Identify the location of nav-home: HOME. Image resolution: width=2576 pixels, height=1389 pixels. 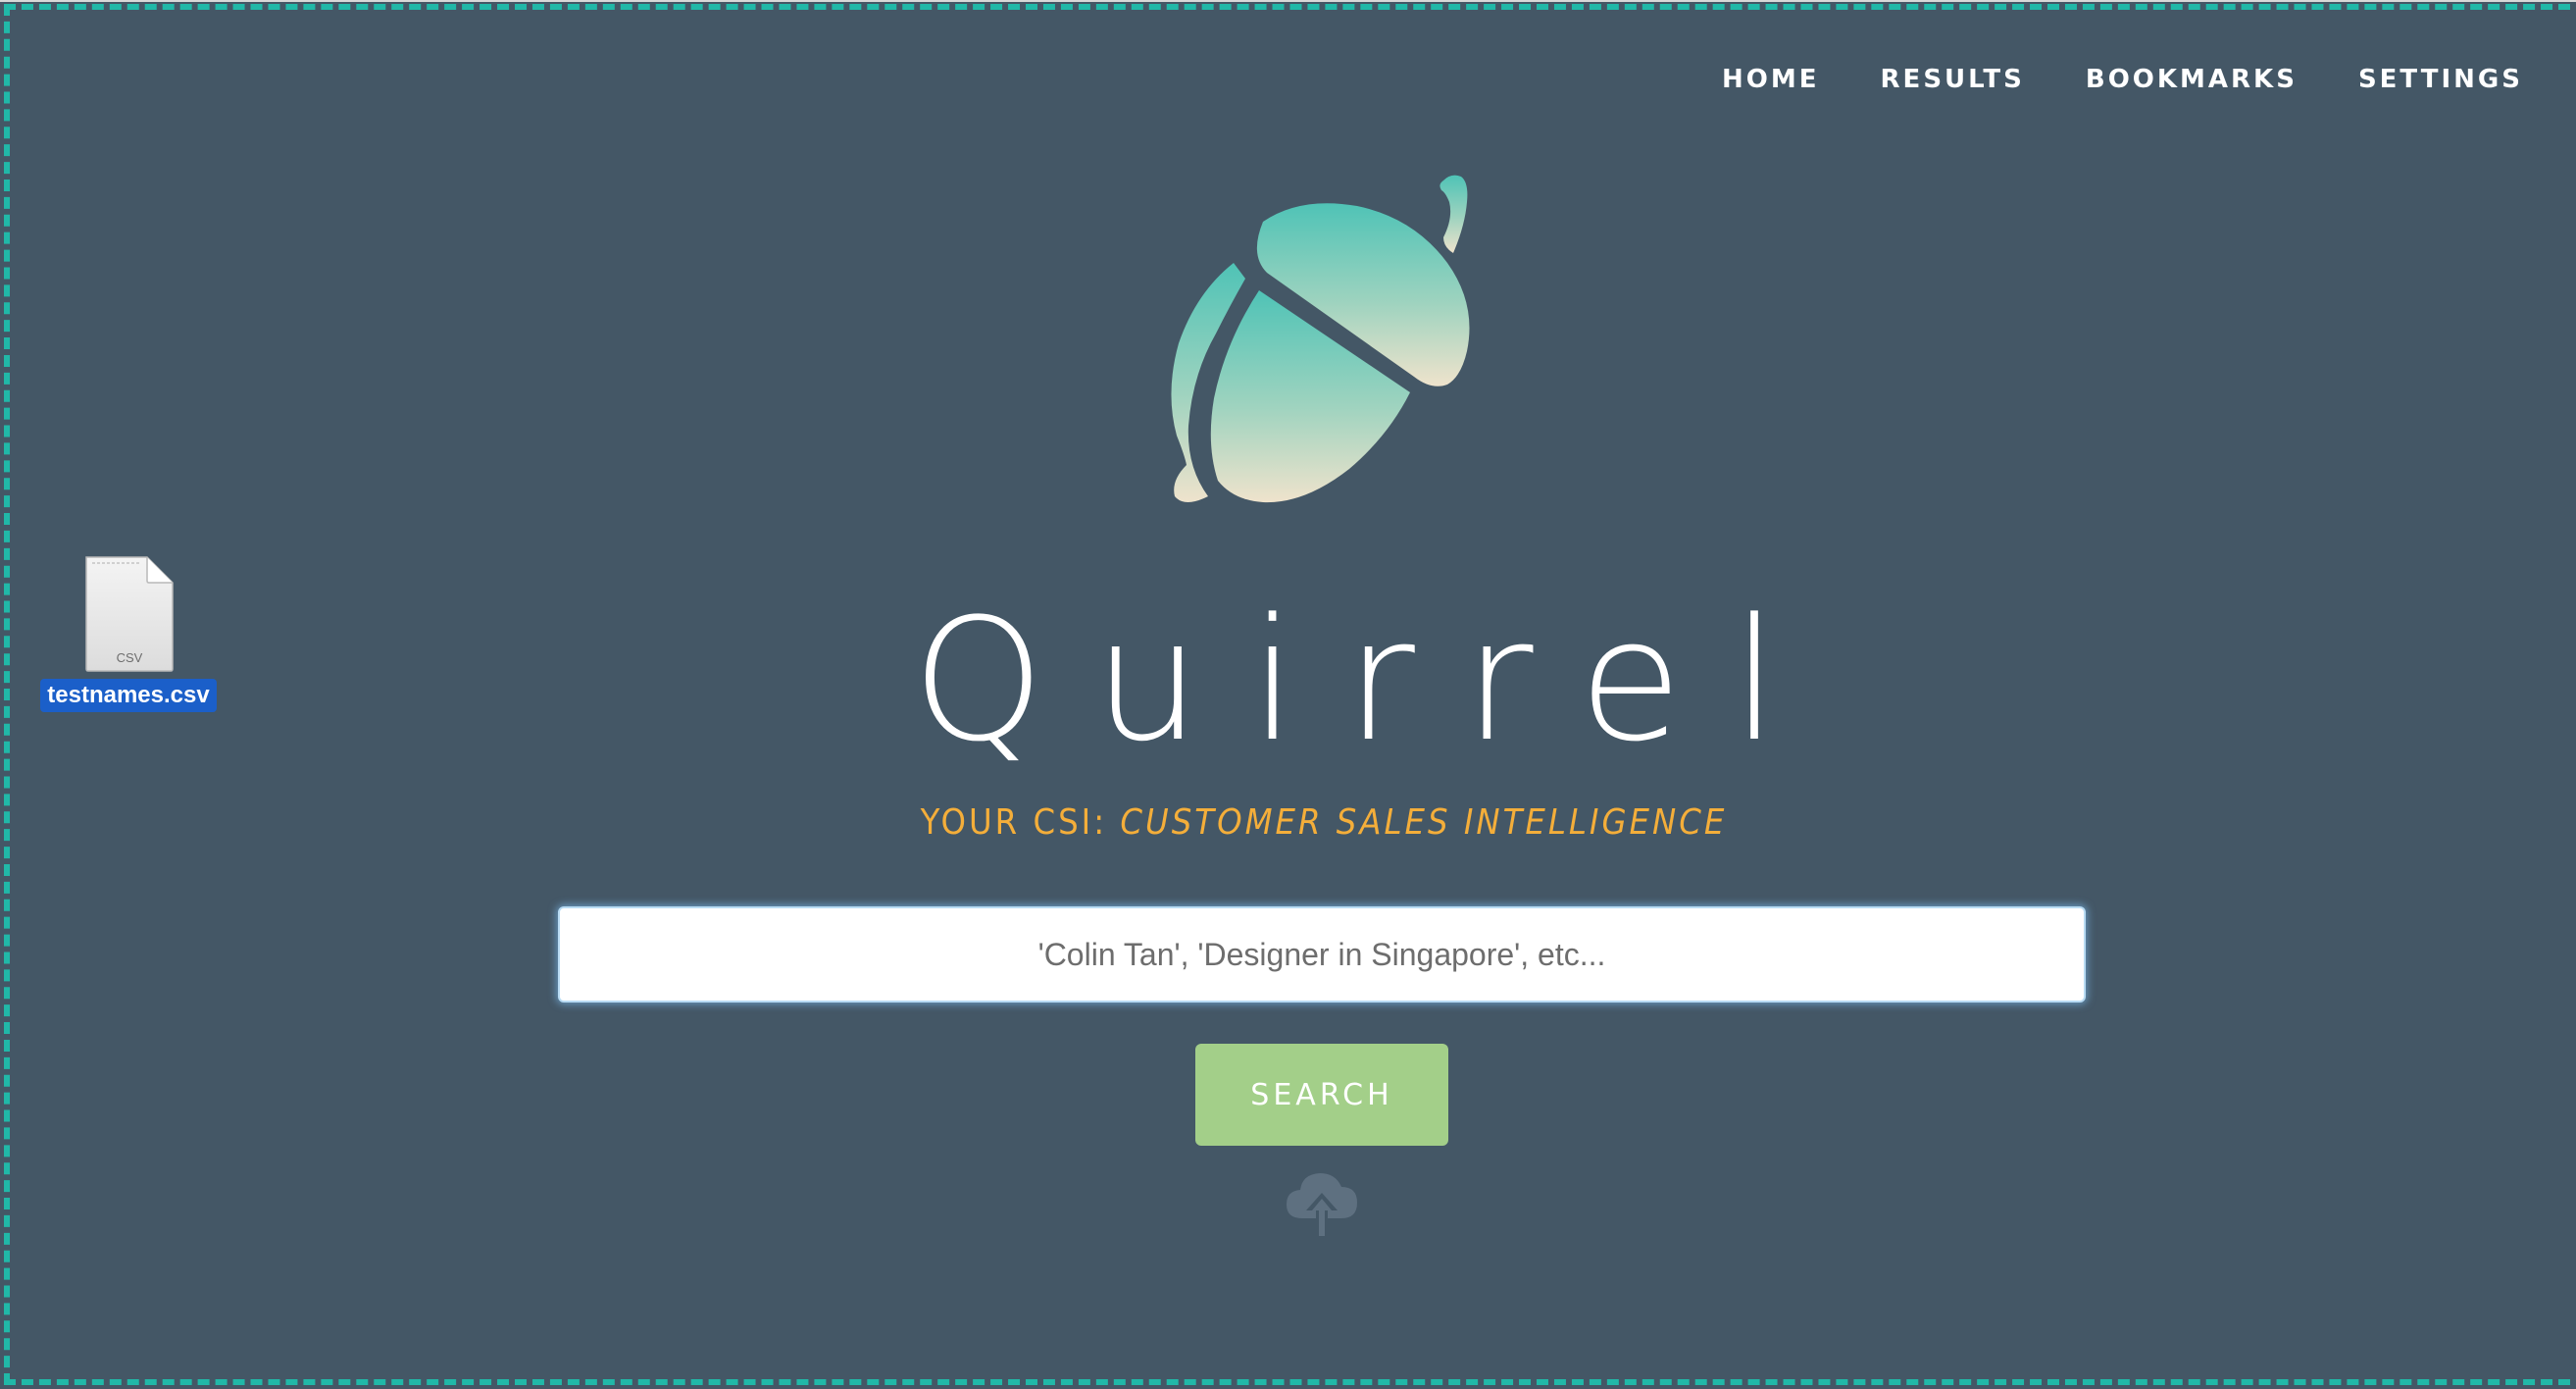
(1771, 80).